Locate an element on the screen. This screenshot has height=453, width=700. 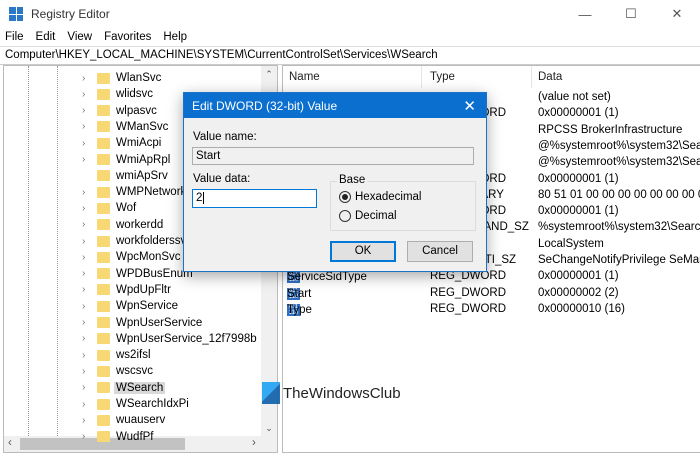
column-type: Type is located at coordinates (442, 77).